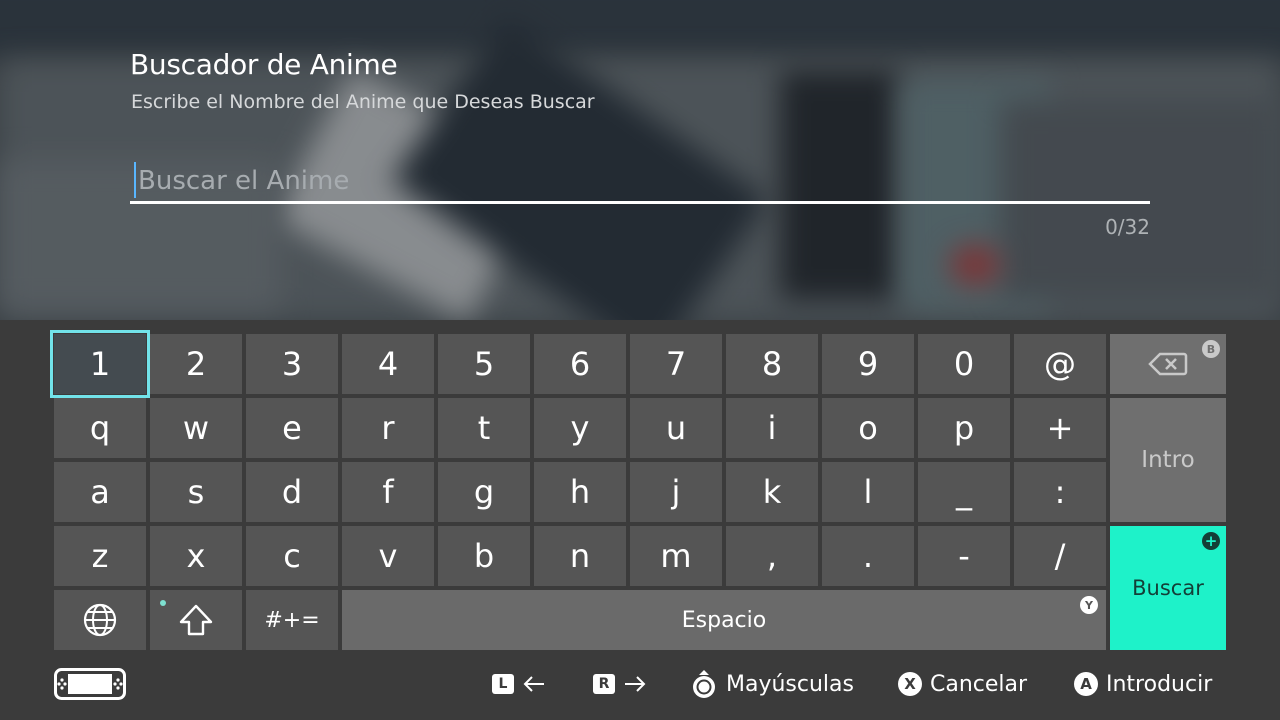 This screenshot has width=1280, height=720. I want to click on key-row2-8: o, so click(868, 428).